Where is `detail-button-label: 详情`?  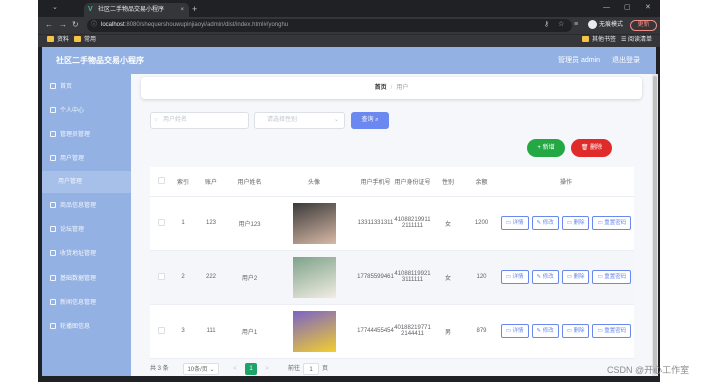 detail-button-label: 详情 is located at coordinates (518, 331).